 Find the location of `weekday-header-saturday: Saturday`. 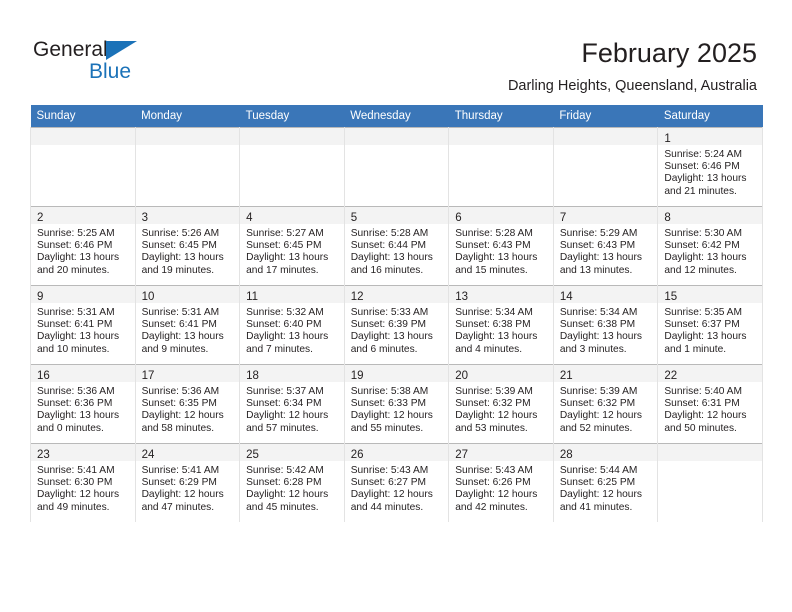

weekday-header-saturday: Saturday is located at coordinates (710, 116).